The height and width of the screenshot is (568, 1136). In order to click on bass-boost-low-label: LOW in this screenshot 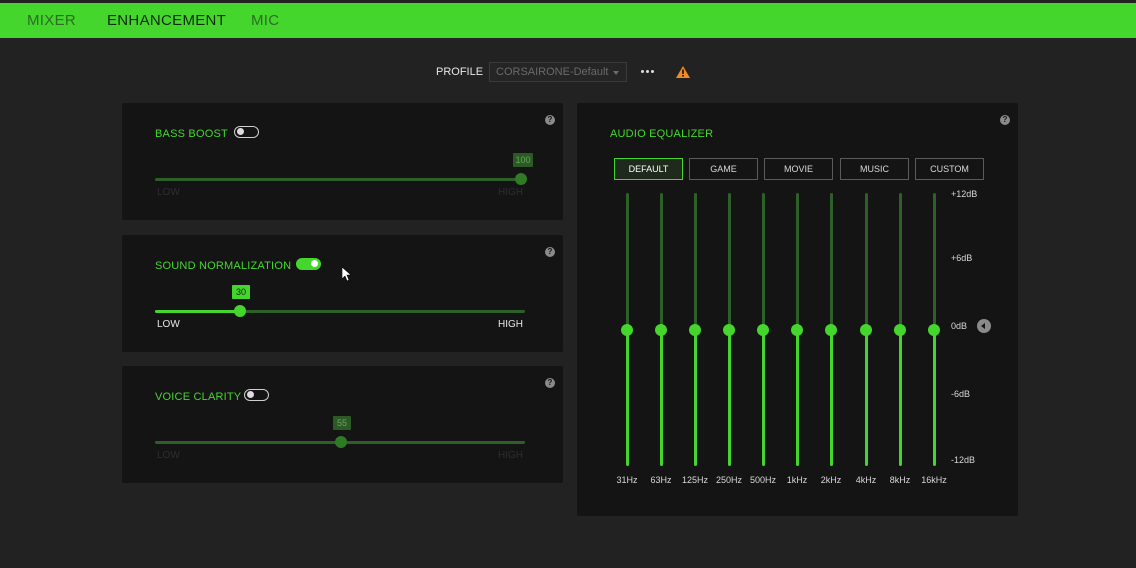, I will do `click(168, 192)`.